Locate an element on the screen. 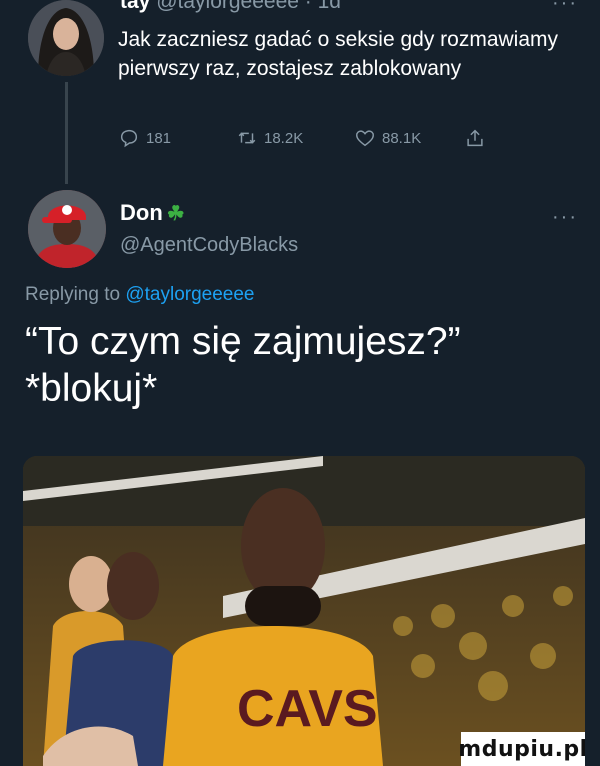 The width and height of the screenshot is (600, 766). share-icon is located at coordinates (475, 138).